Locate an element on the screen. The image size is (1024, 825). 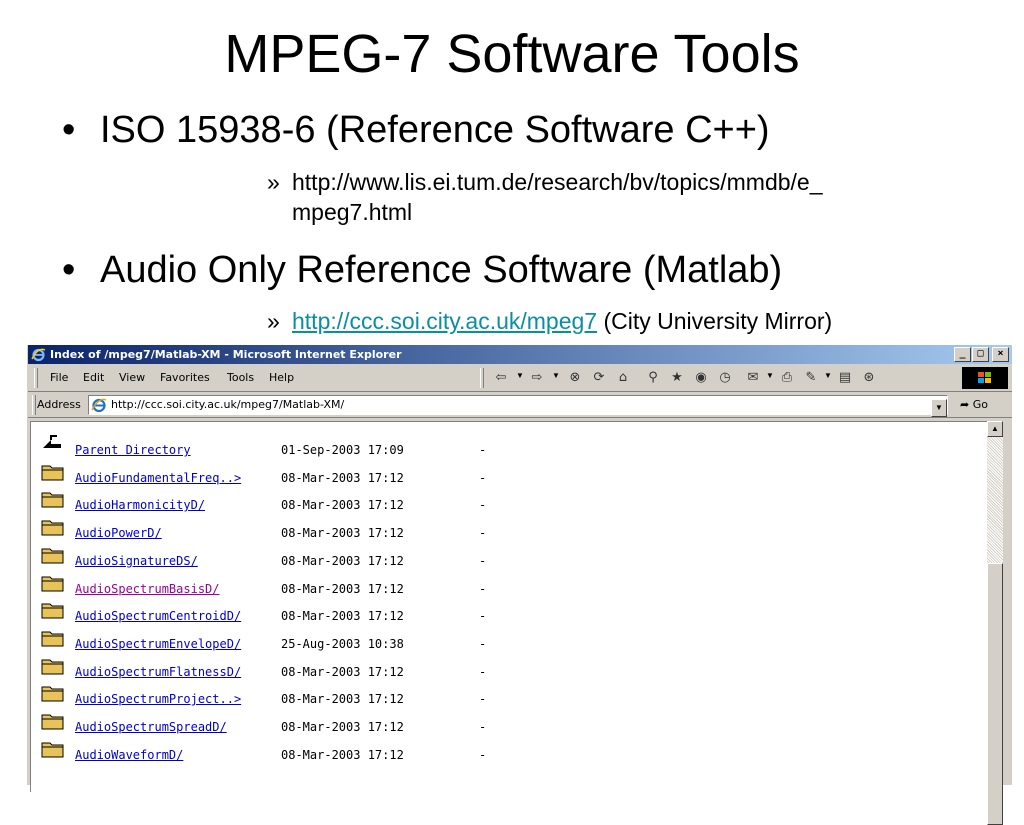
edit-icon: ✎ is located at coordinates (811, 378).